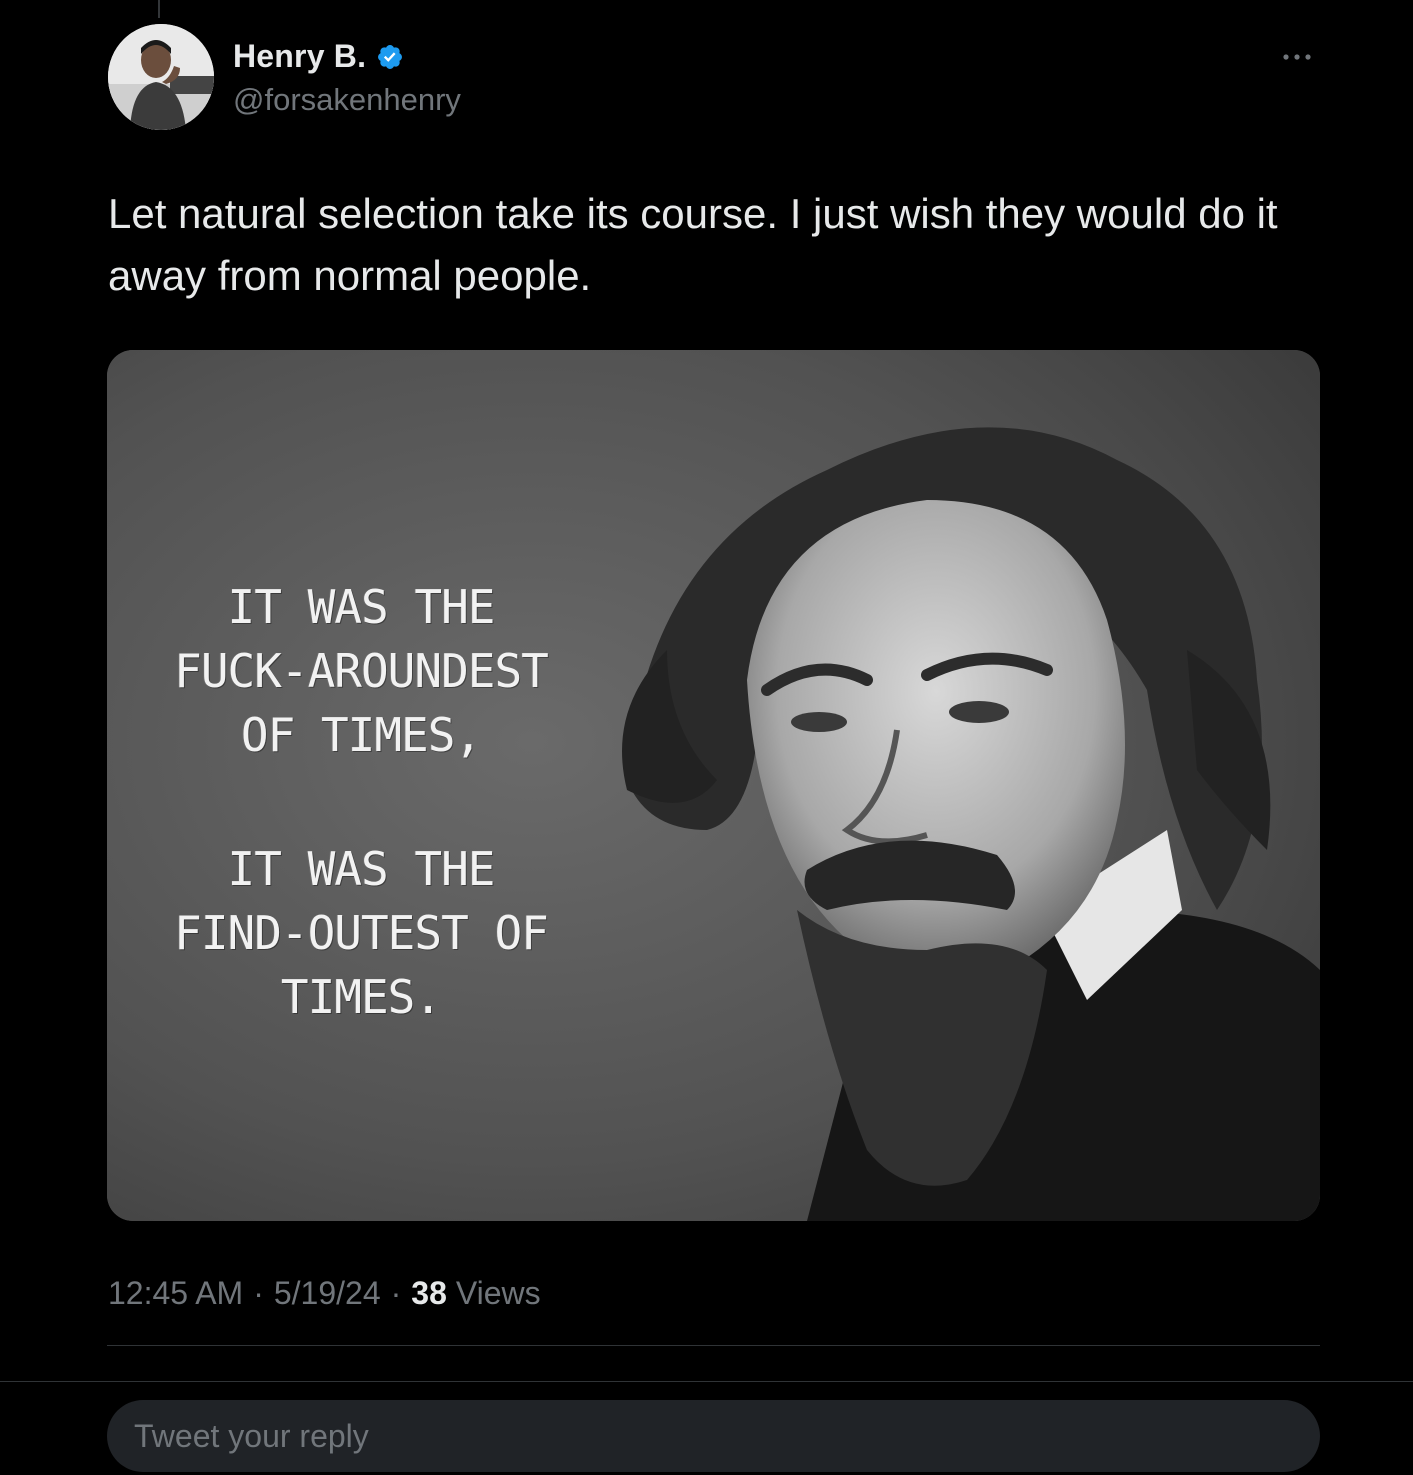 This screenshot has width=1413, height=1475. I want to click on reply-input, so click(726, 1436).